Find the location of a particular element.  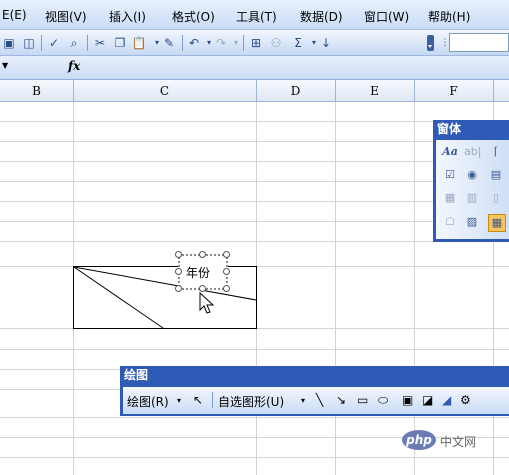

column-header-e: E is located at coordinates (375, 91).